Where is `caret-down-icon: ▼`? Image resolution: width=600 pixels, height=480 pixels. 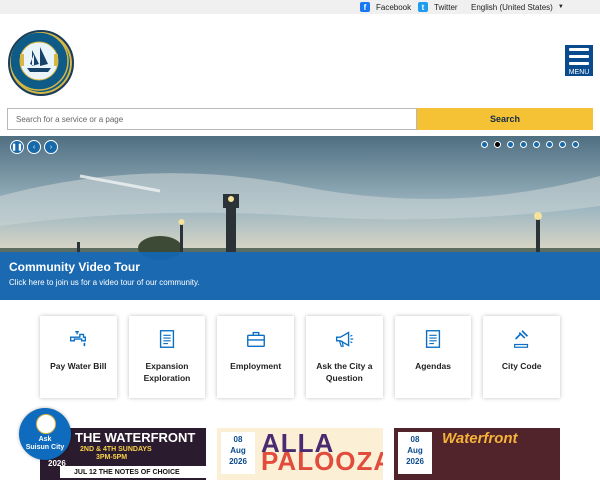
caret-down-icon: ▼ is located at coordinates (560, 7).